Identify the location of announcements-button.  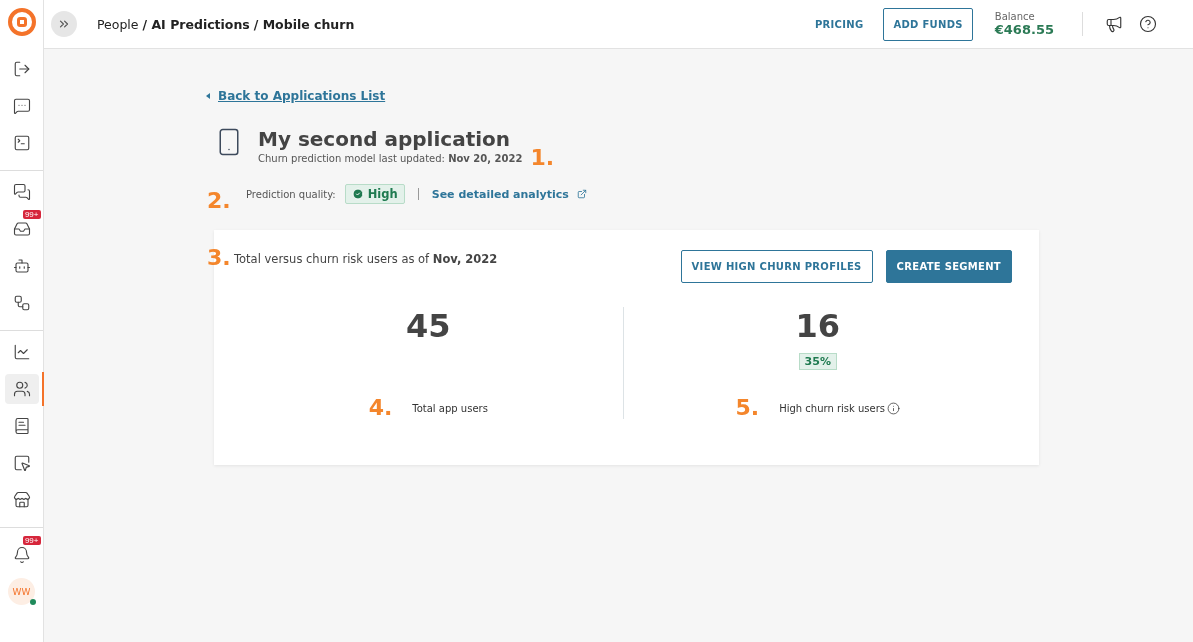
(1114, 24).